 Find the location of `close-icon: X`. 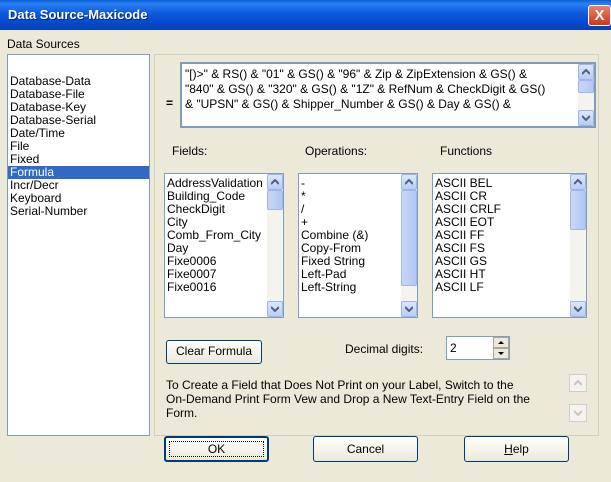

close-icon: X is located at coordinates (599, 15).